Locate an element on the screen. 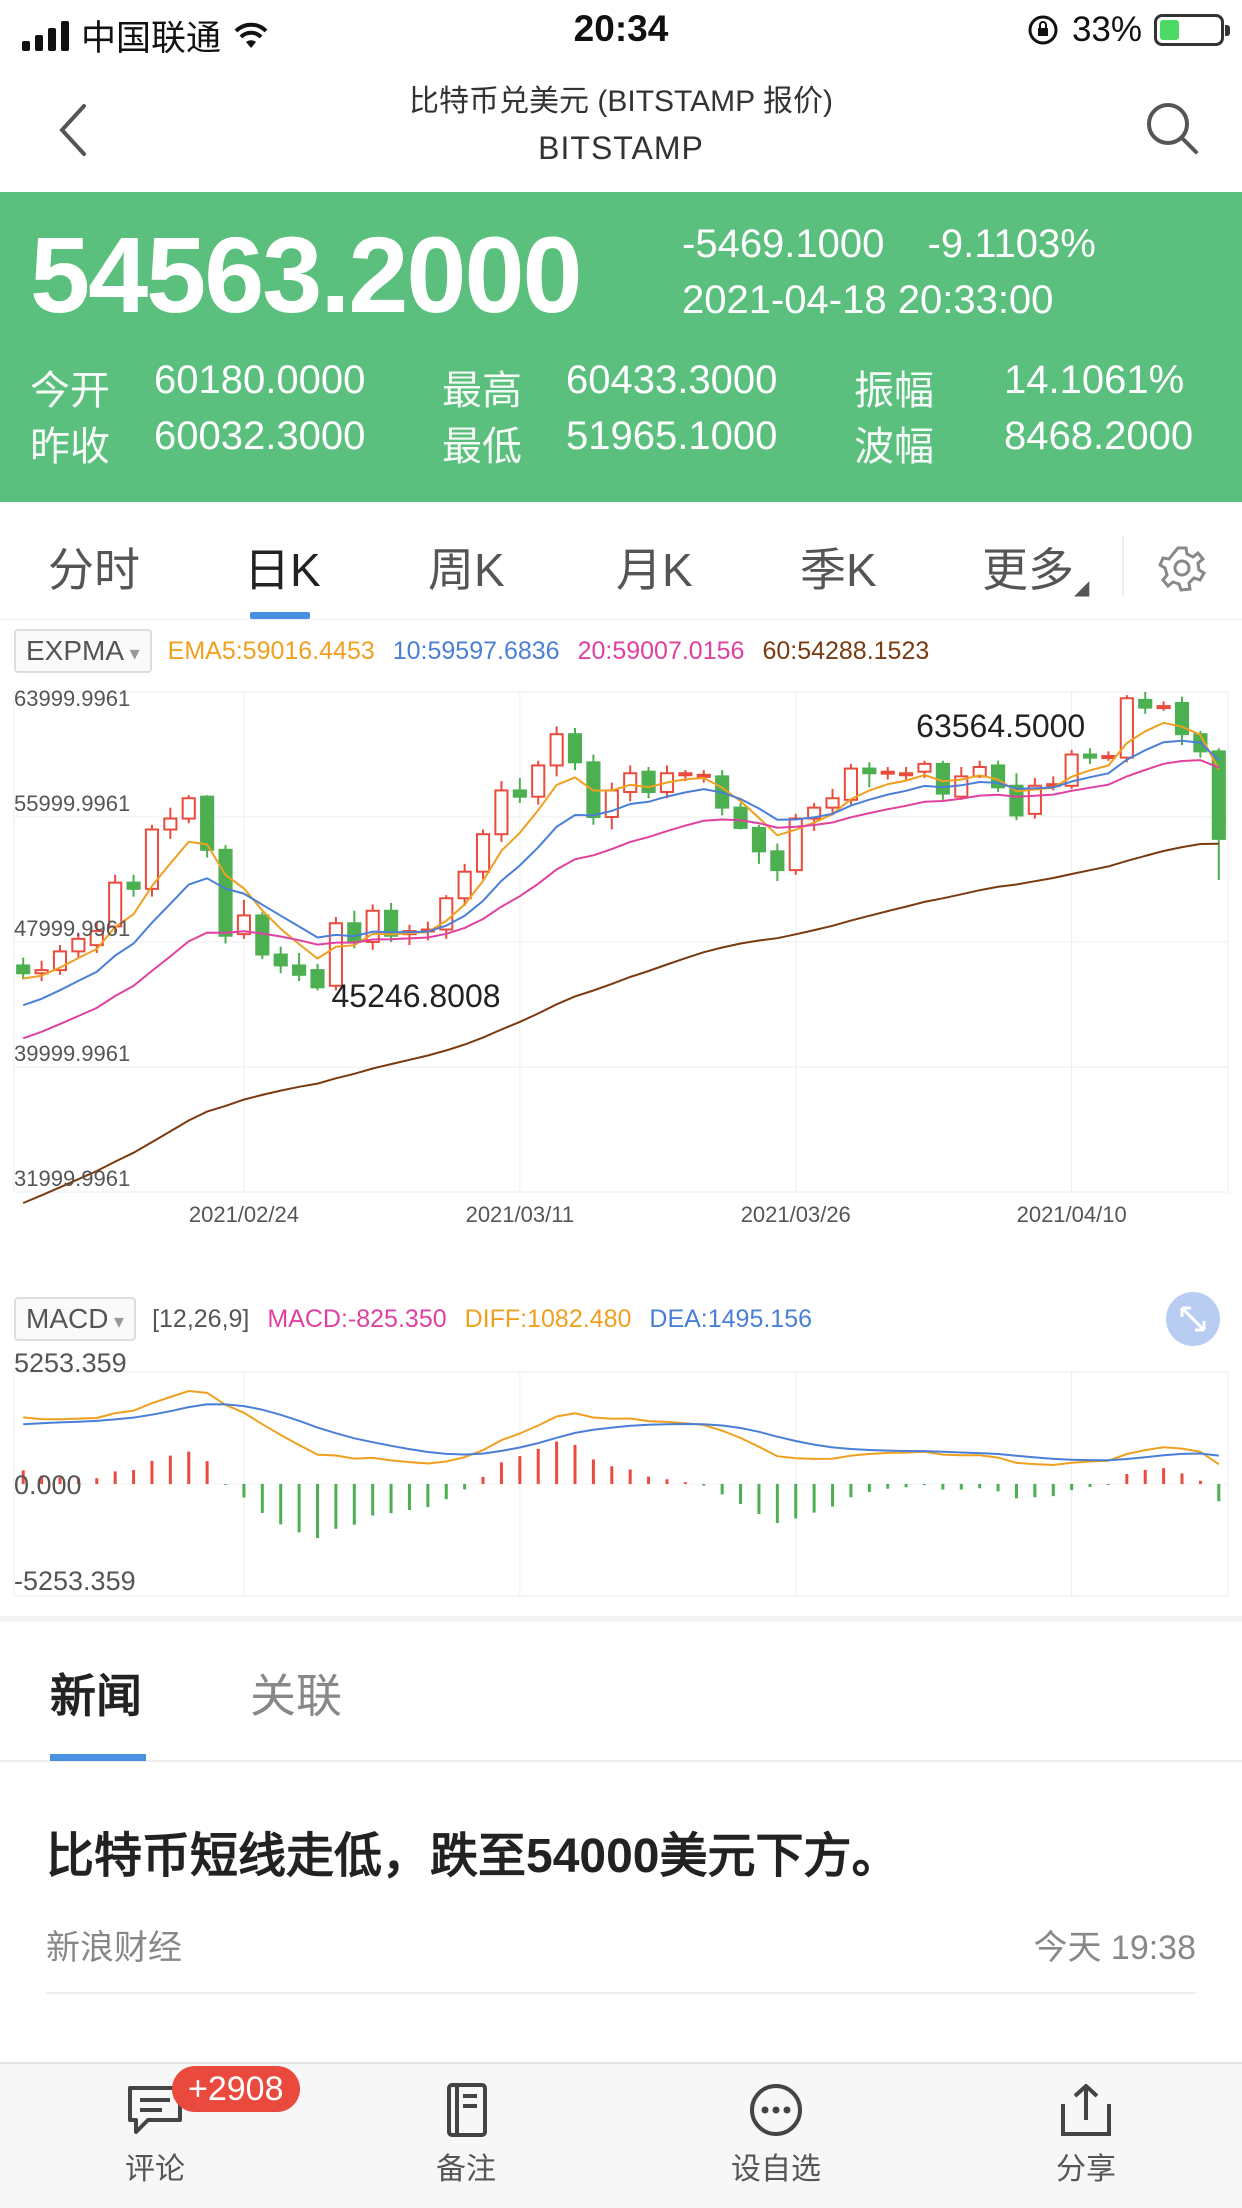 The width and height of the screenshot is (1242, 2208). macd-selector: MACD is located at coordinates (75, 1319).